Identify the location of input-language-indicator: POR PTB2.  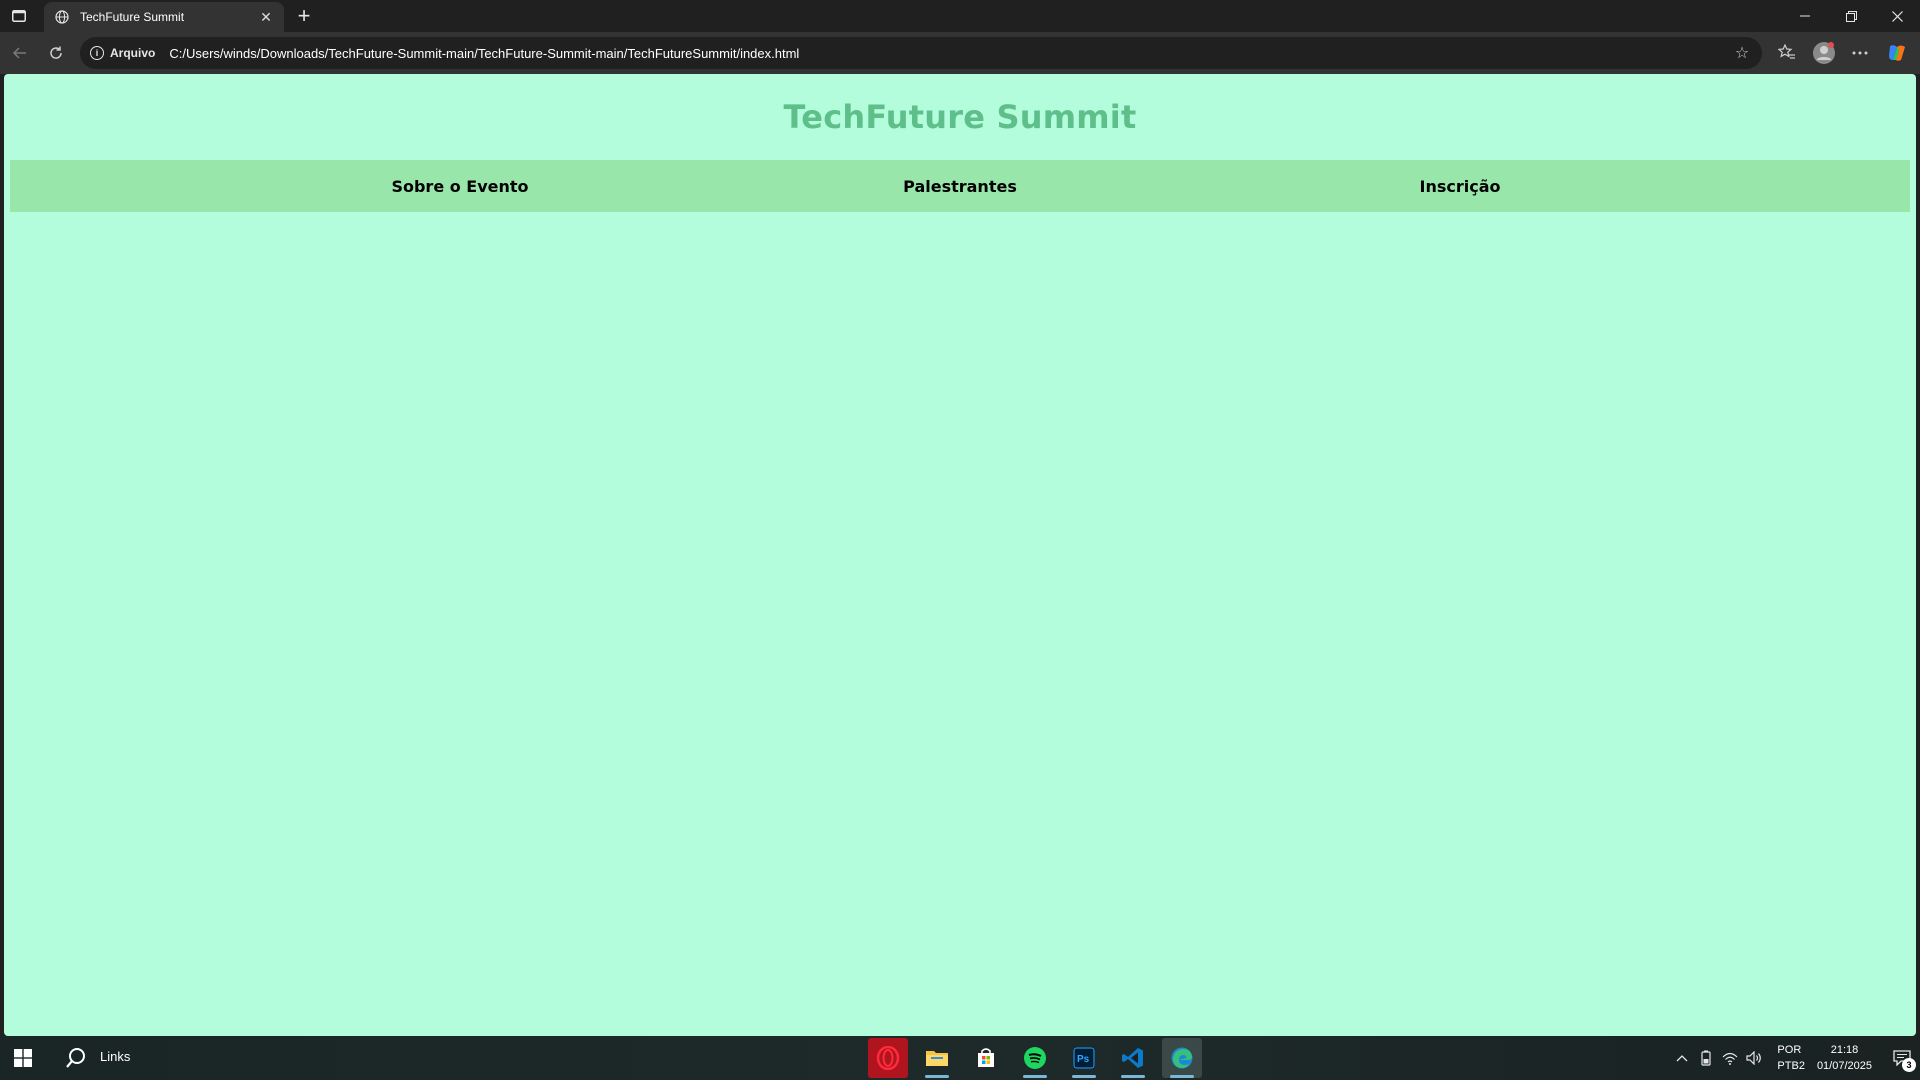
(1791, 1058).